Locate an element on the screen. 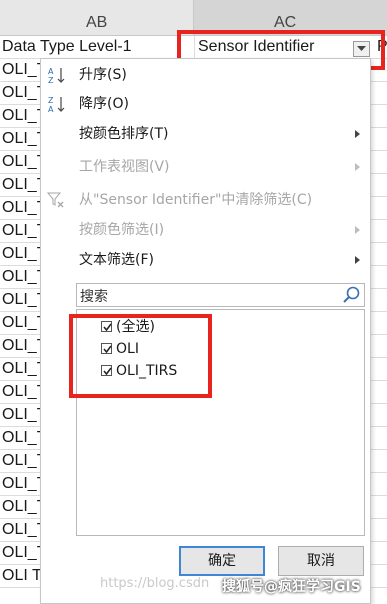 The height and width of the screenshot is (604, 387). column-header-ab: AB is located at coordinates (97, 18).